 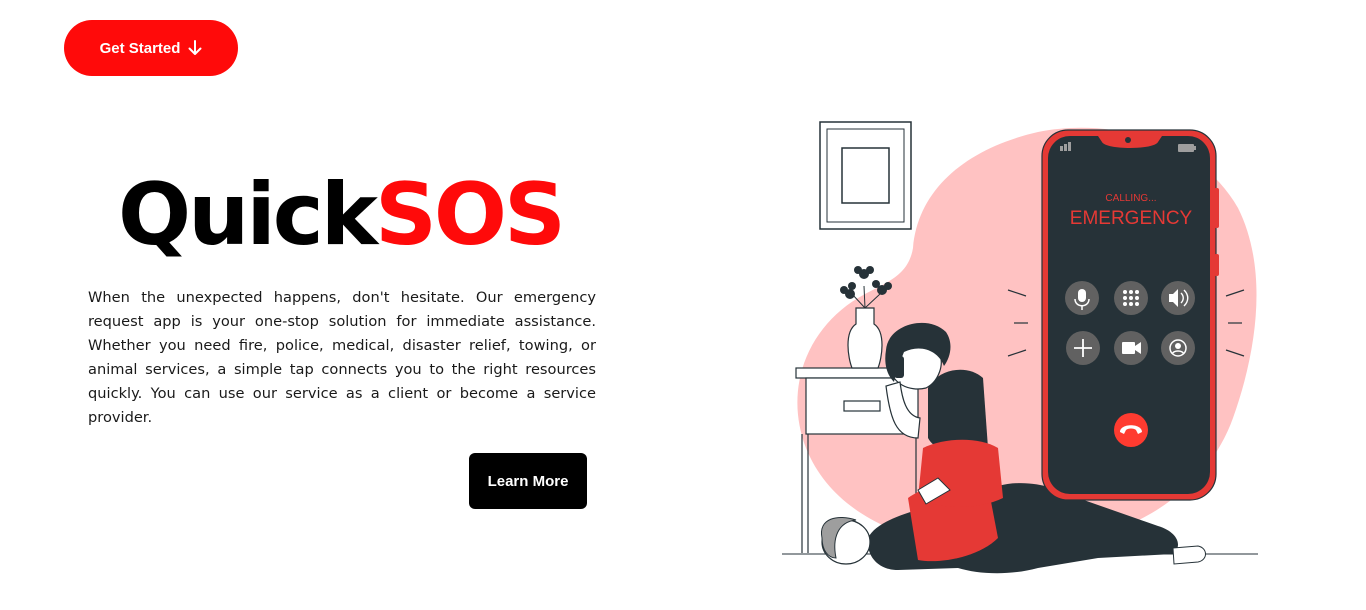 I want to click on brand-part-sos: SOS, so click(x=470, y=215).